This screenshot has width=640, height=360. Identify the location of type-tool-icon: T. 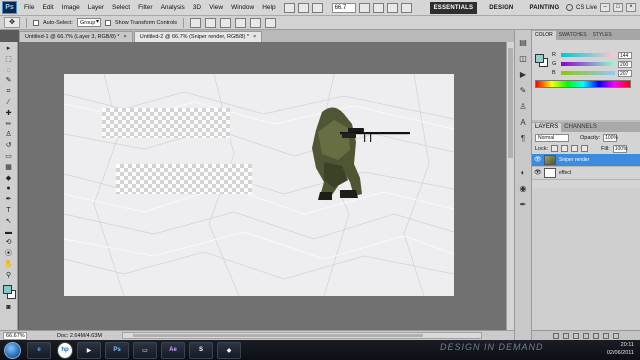
(9, 210).